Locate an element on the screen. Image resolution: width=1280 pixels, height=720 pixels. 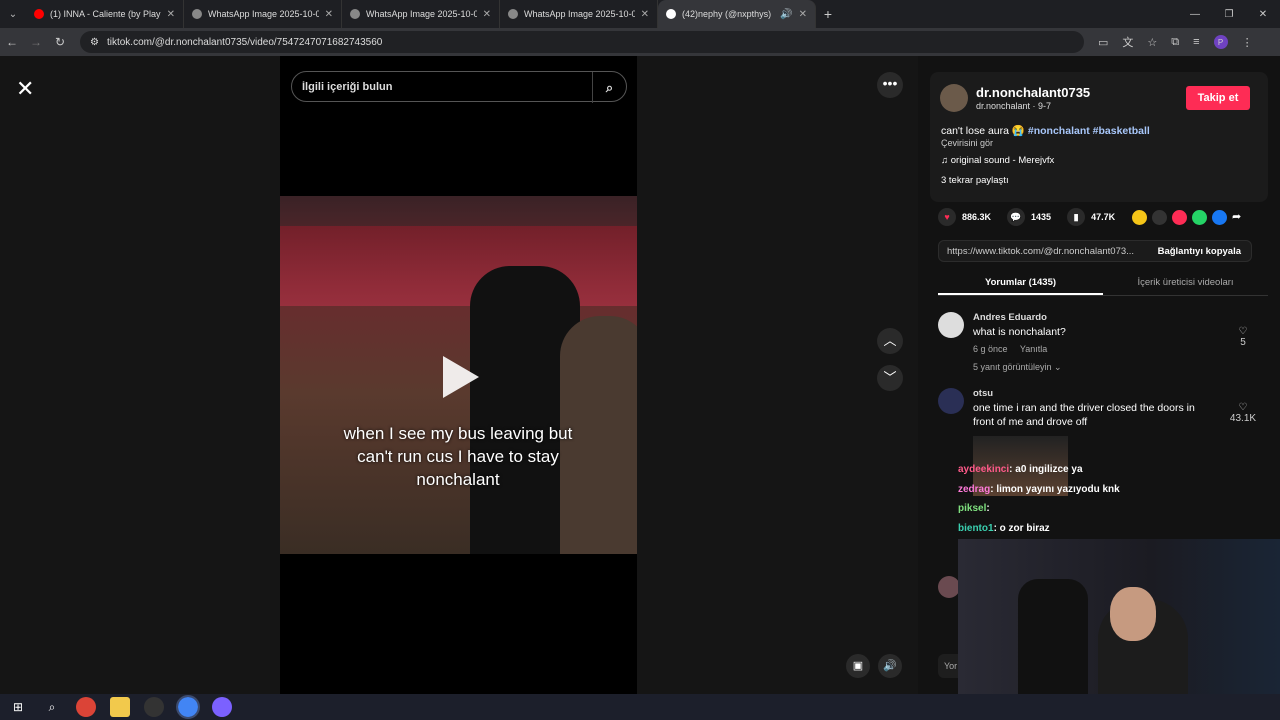
comment-like-count: 5 is located at coordinates (1243, 342).